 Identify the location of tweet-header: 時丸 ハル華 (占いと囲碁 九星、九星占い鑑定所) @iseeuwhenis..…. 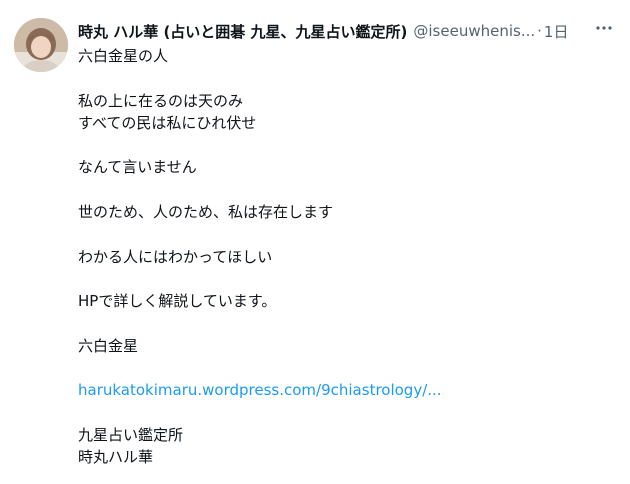
(348, 31).